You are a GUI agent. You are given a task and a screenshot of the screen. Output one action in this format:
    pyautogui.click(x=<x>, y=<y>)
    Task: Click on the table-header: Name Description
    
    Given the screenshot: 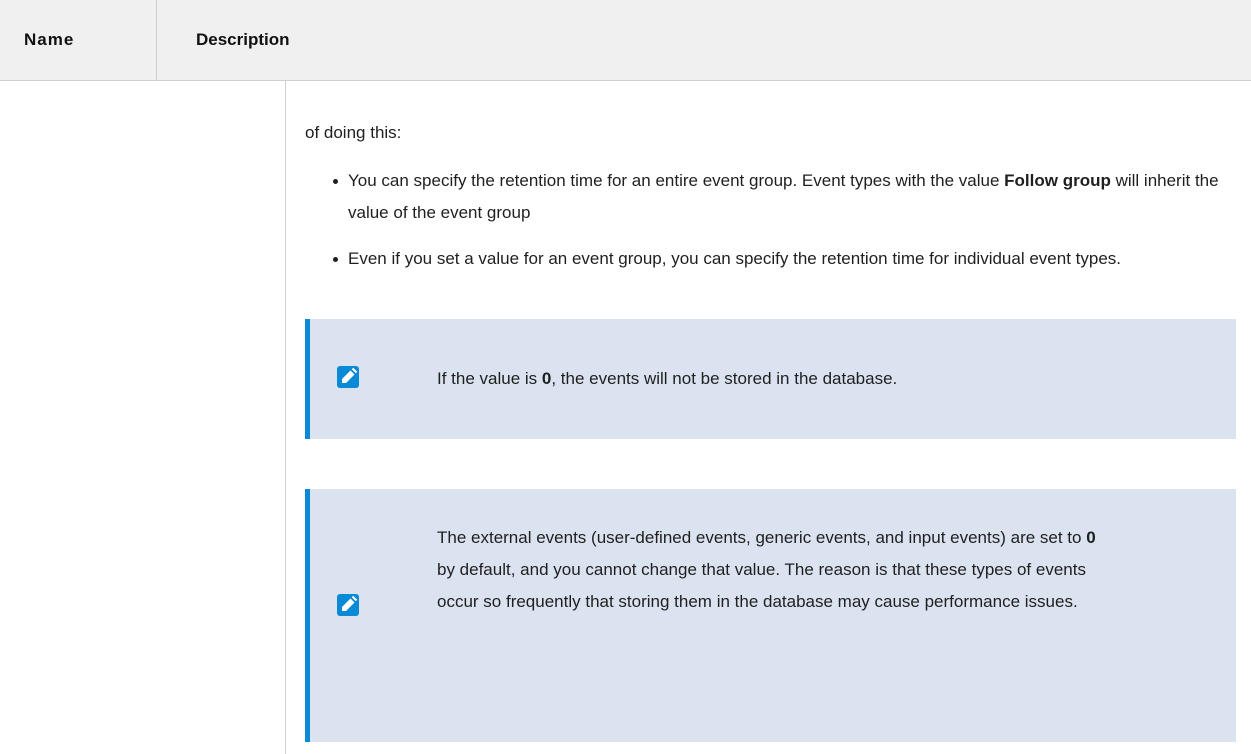 What is the action you would take?
    pyautogui.click(x=625, y=40)
    